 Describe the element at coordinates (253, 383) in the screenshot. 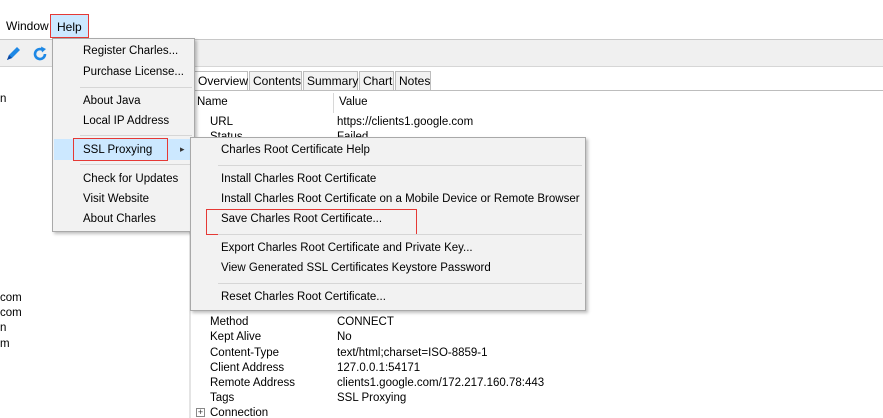

I see `row-name-remote-address: Remote Address` at that location.